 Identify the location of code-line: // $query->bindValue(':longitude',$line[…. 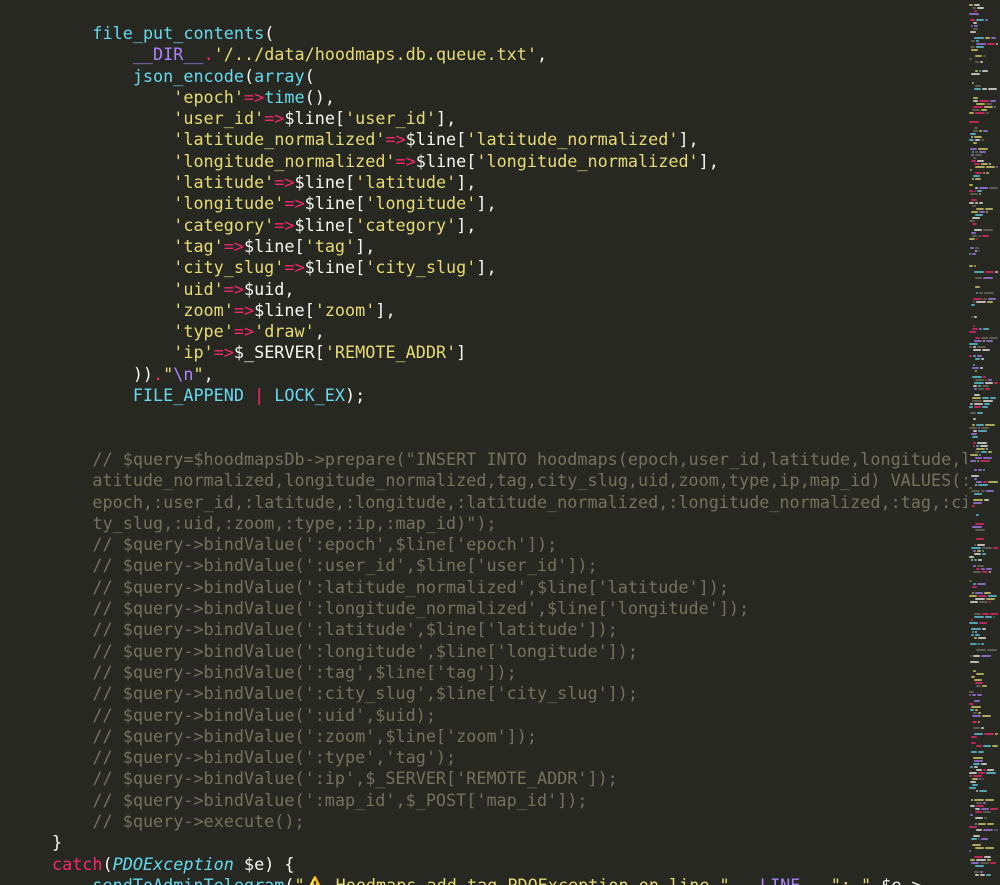
(509, 651).